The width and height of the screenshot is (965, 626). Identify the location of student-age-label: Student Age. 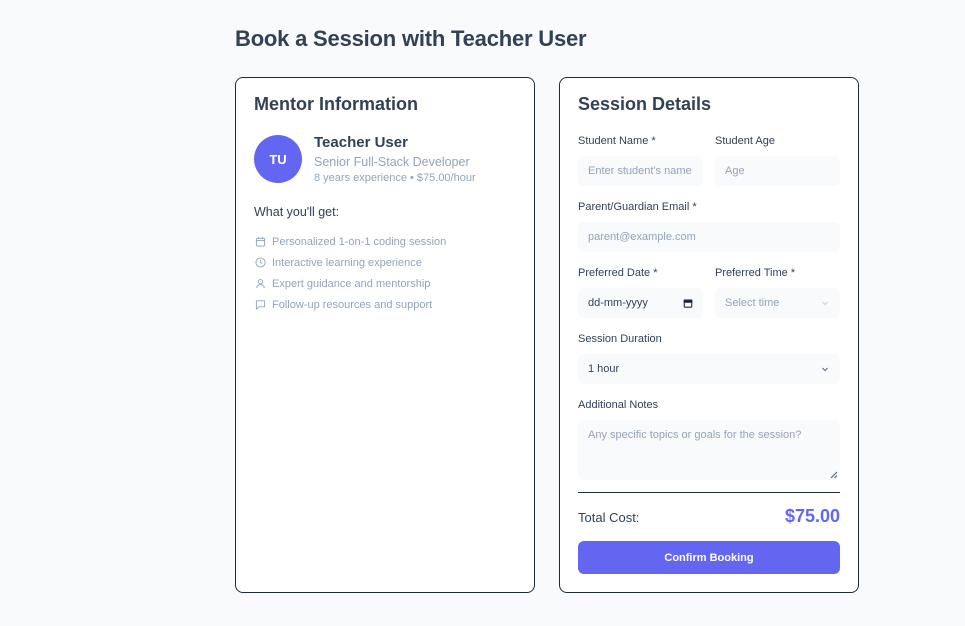
(745, 141).